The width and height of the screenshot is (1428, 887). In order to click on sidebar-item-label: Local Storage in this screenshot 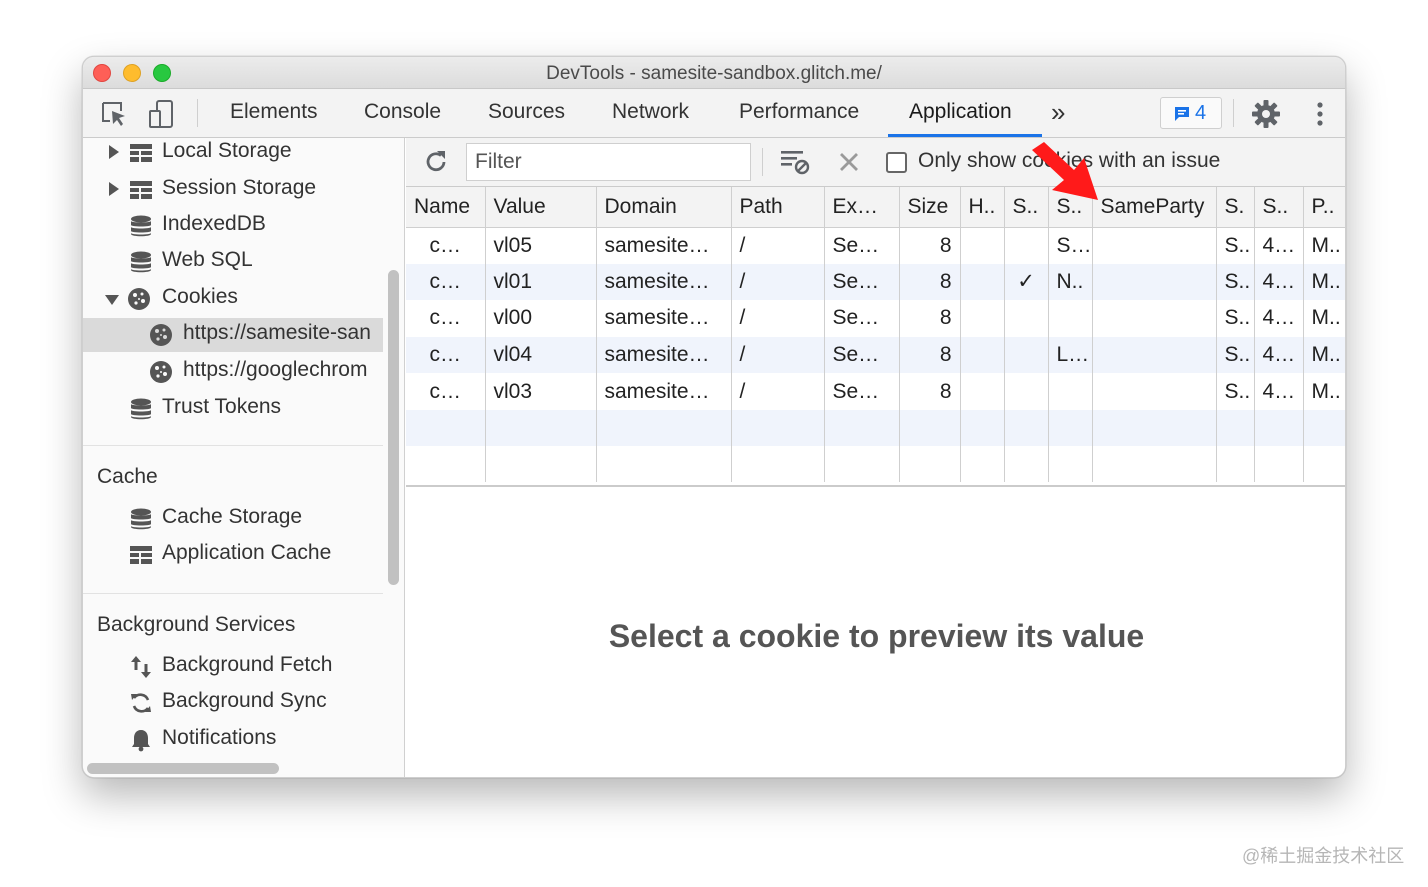, I will do `click(227, 150)`.